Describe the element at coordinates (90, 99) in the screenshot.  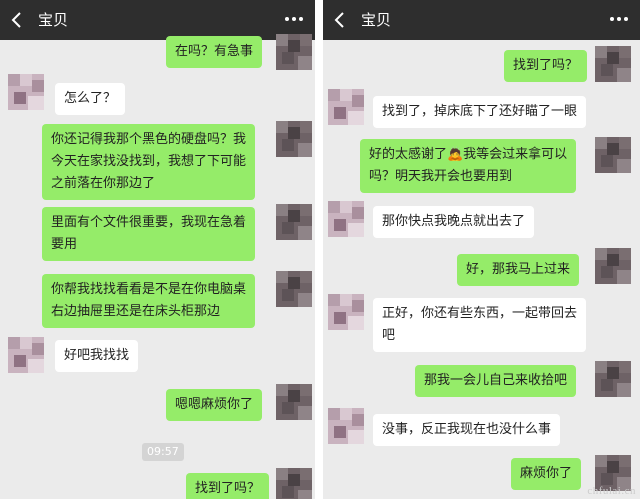
I see `message-bubble-received: 怎么了？` at that location.